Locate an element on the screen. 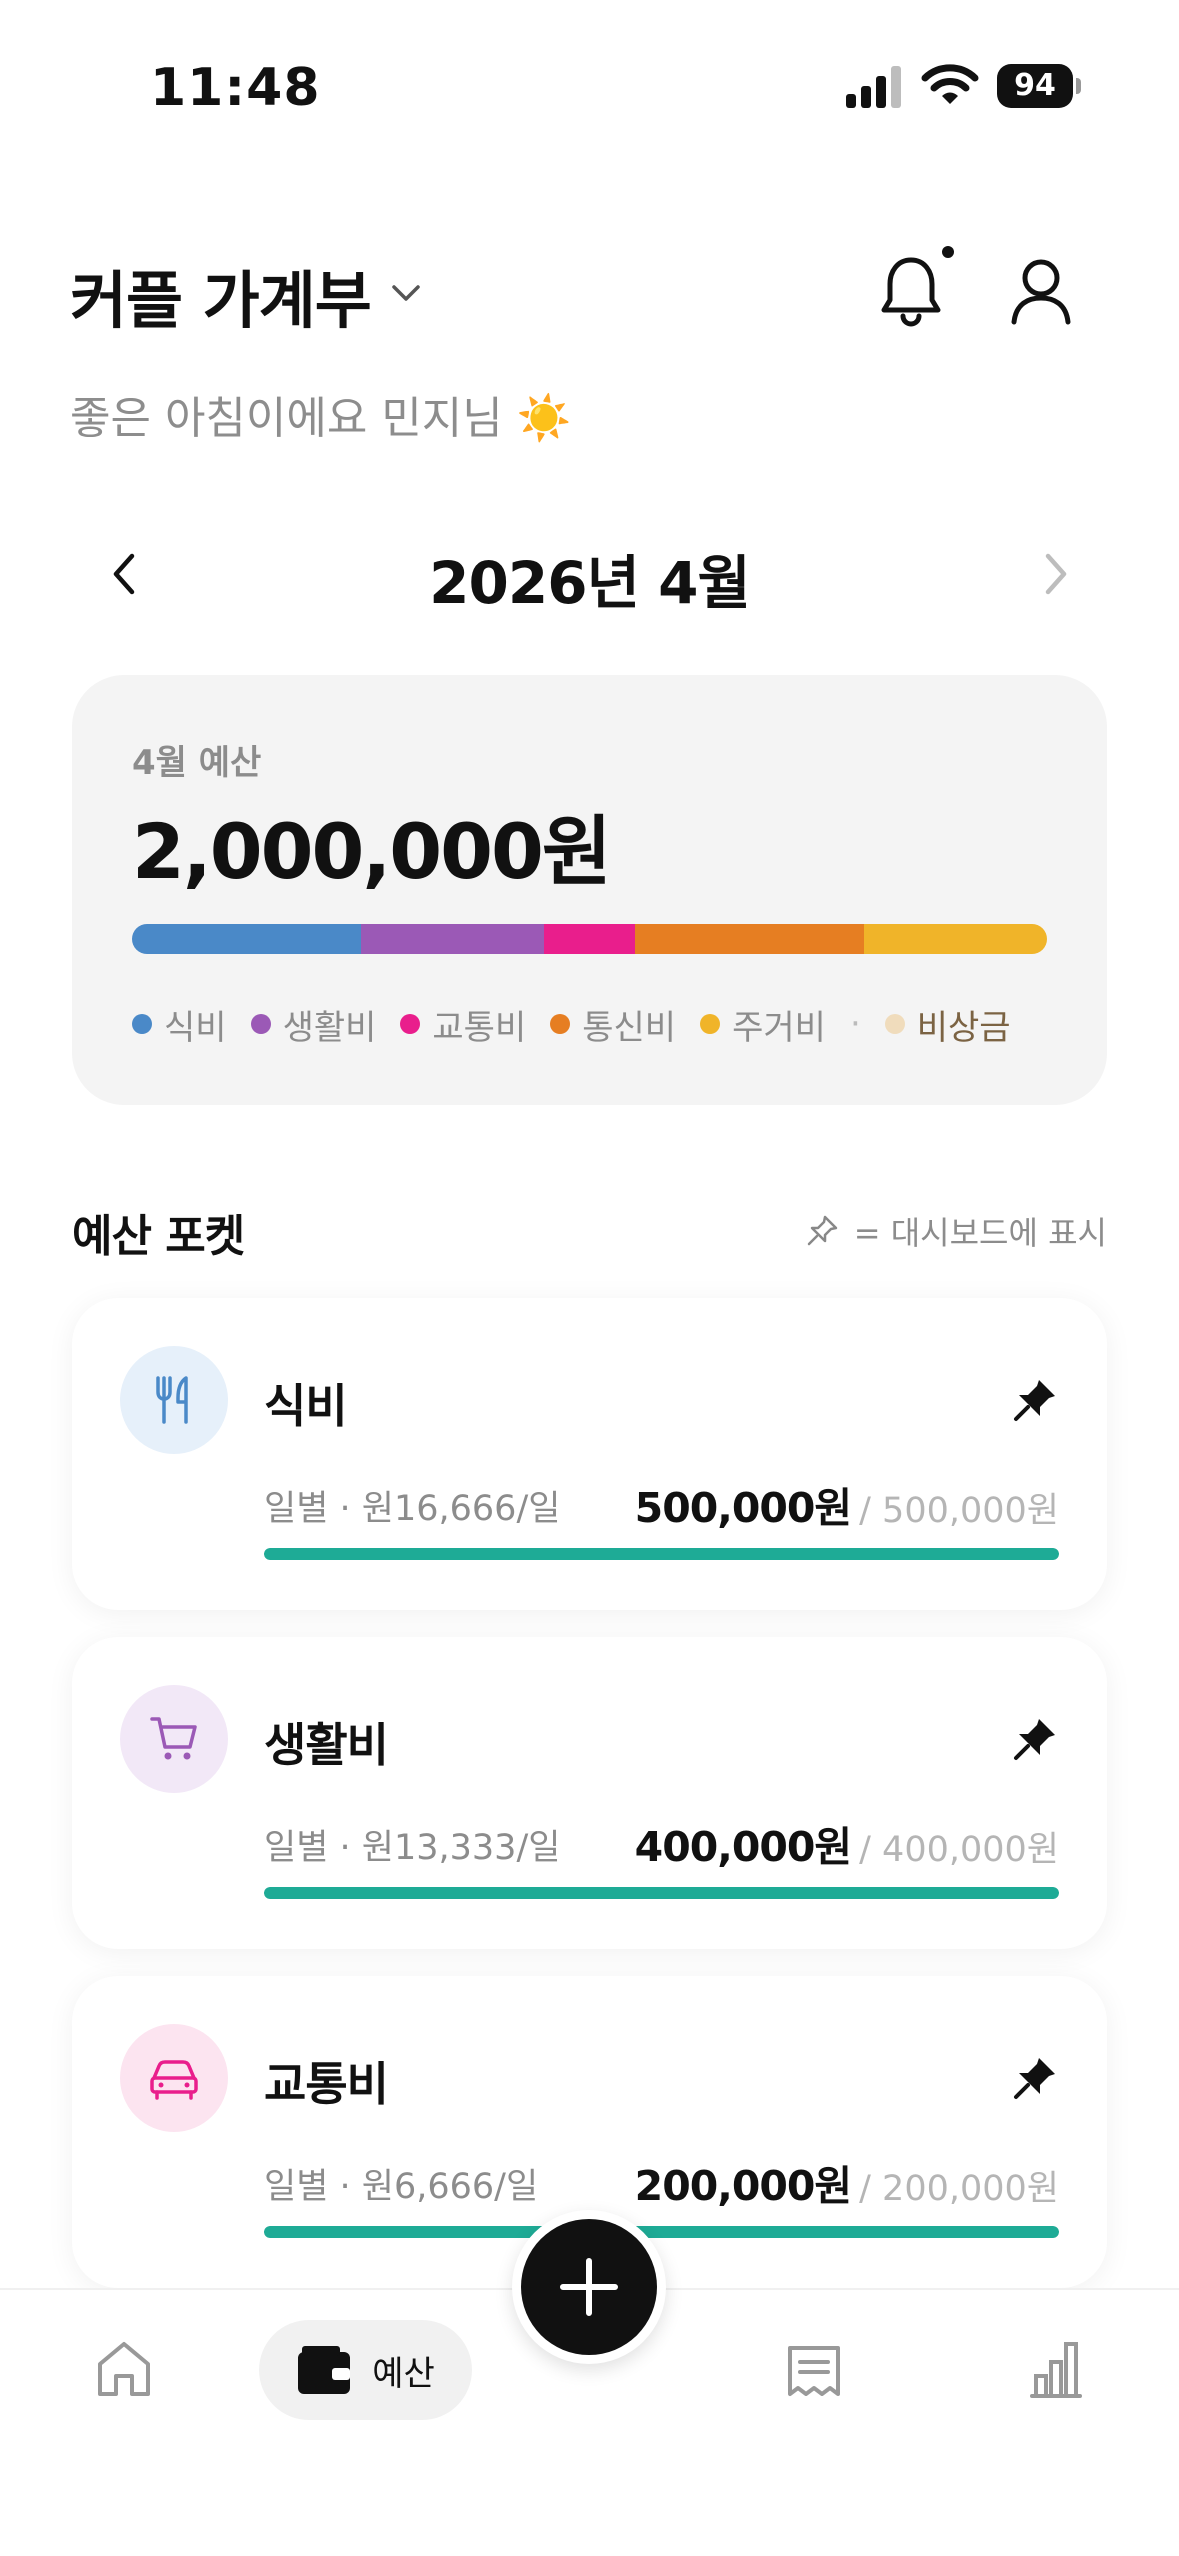 The width and height of the screenshot is (1179, 2556). pocket-total: / 400,000원 is located at coordinates (959, 1850).